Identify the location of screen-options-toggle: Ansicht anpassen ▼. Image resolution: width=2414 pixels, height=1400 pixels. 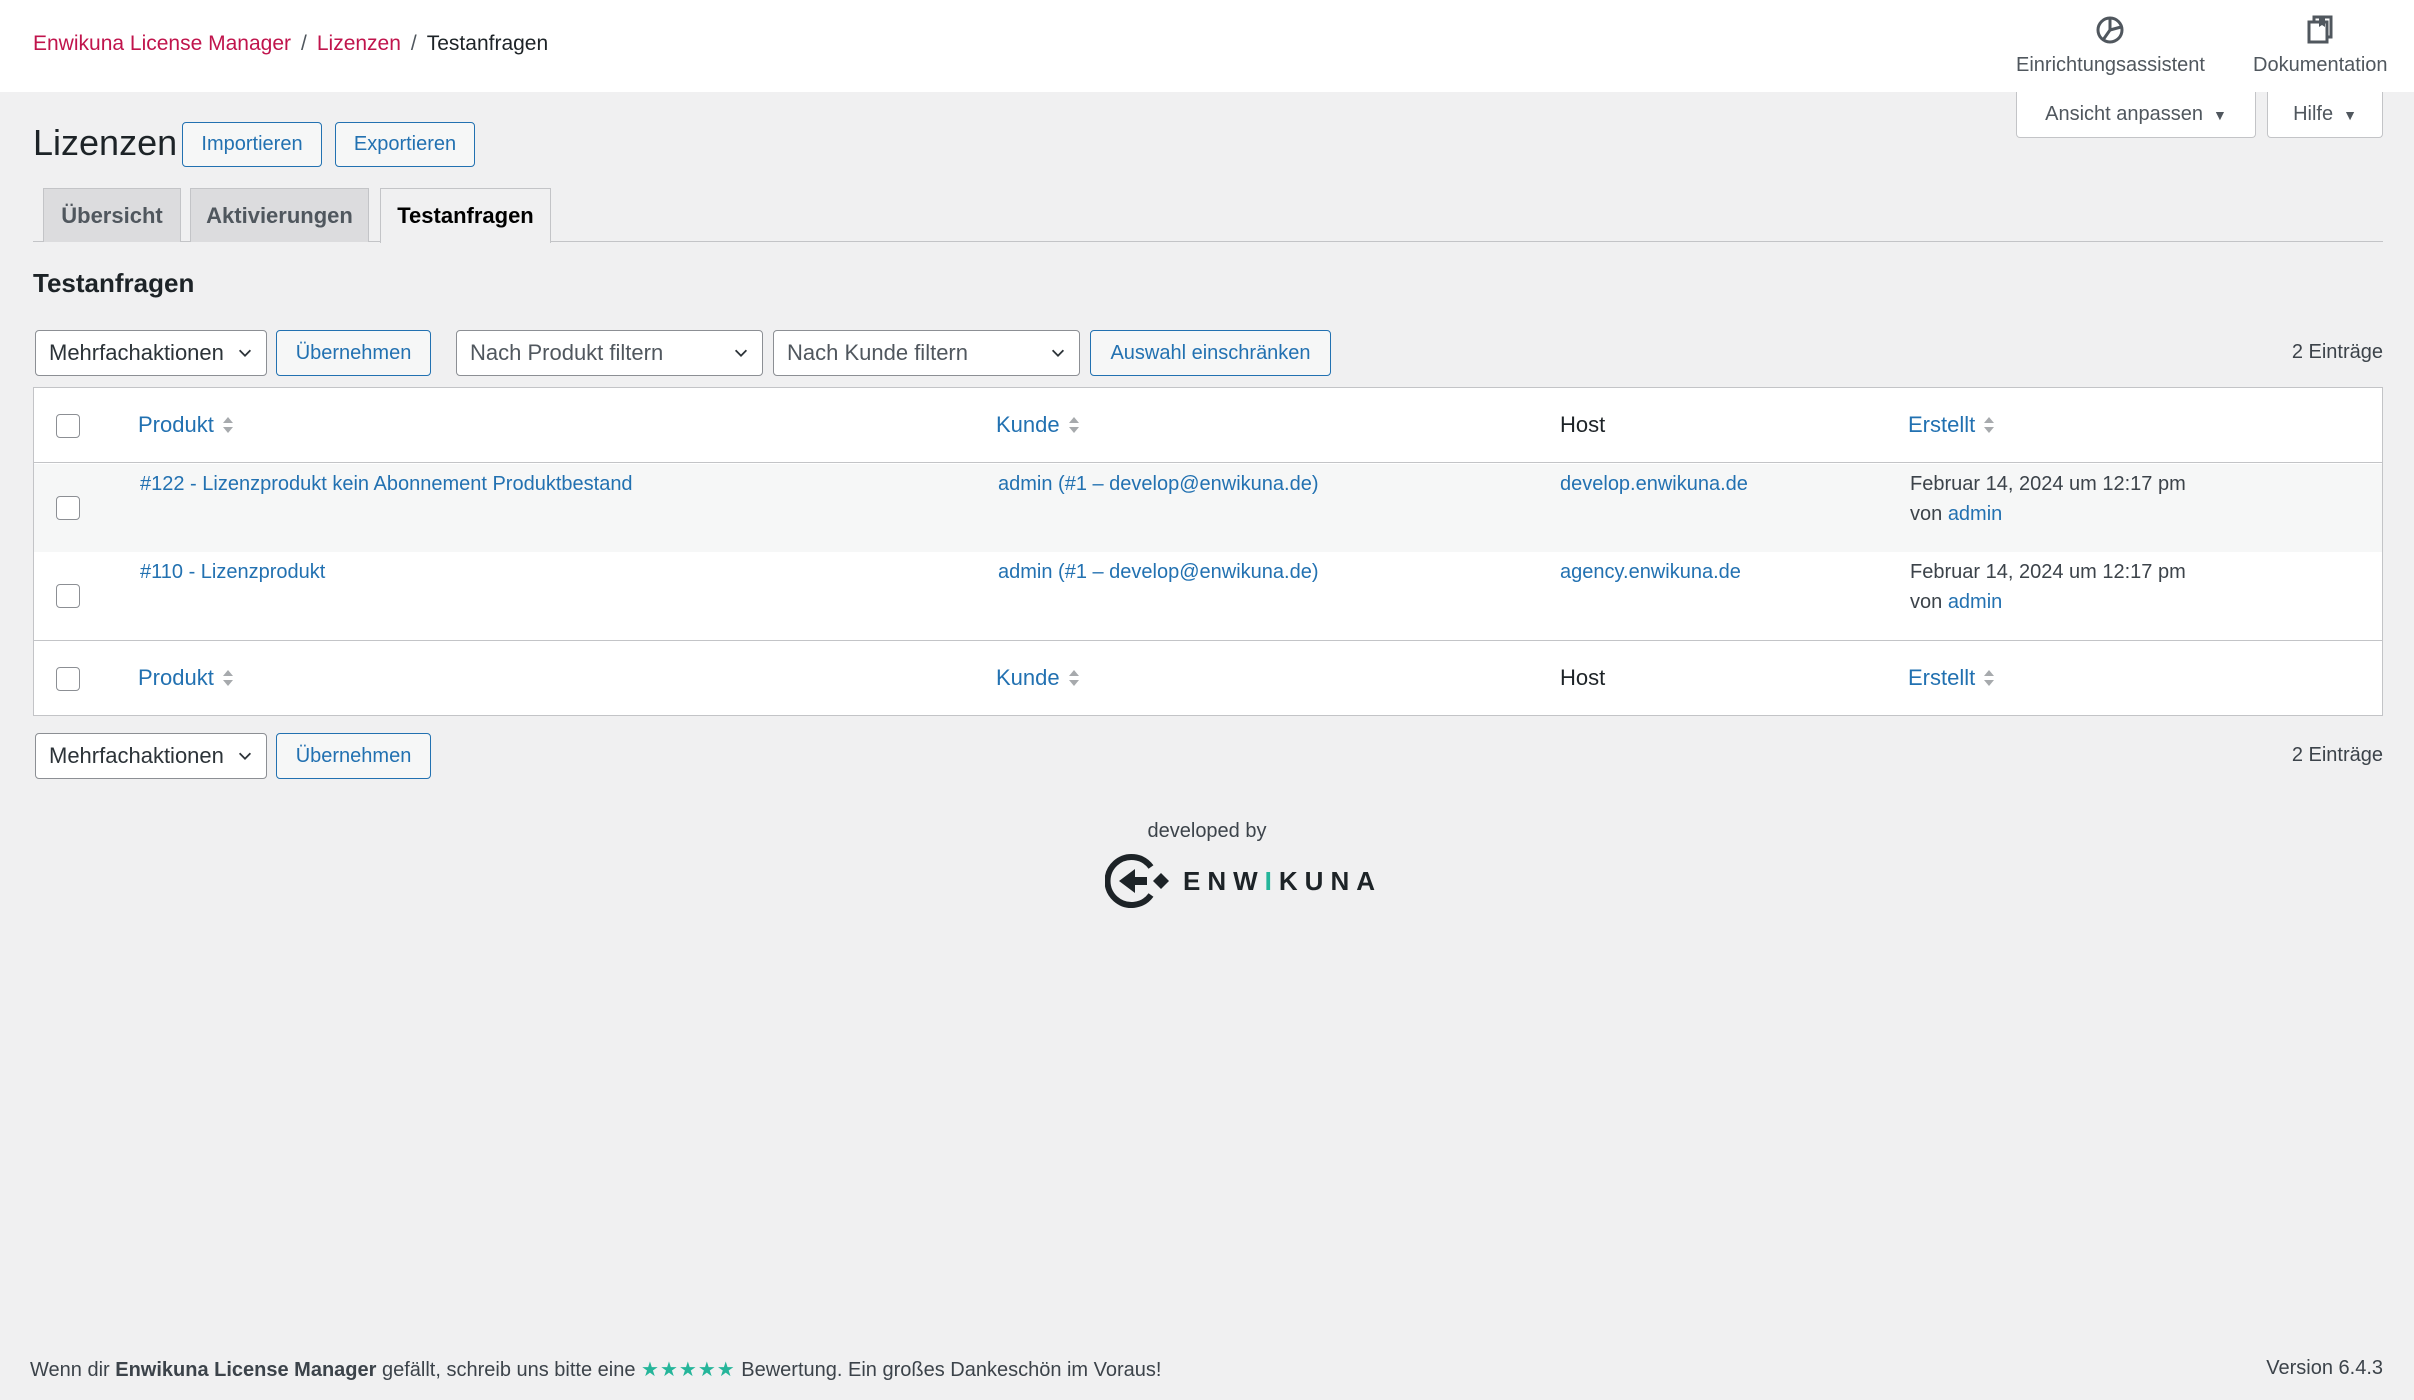
(2136, 115).